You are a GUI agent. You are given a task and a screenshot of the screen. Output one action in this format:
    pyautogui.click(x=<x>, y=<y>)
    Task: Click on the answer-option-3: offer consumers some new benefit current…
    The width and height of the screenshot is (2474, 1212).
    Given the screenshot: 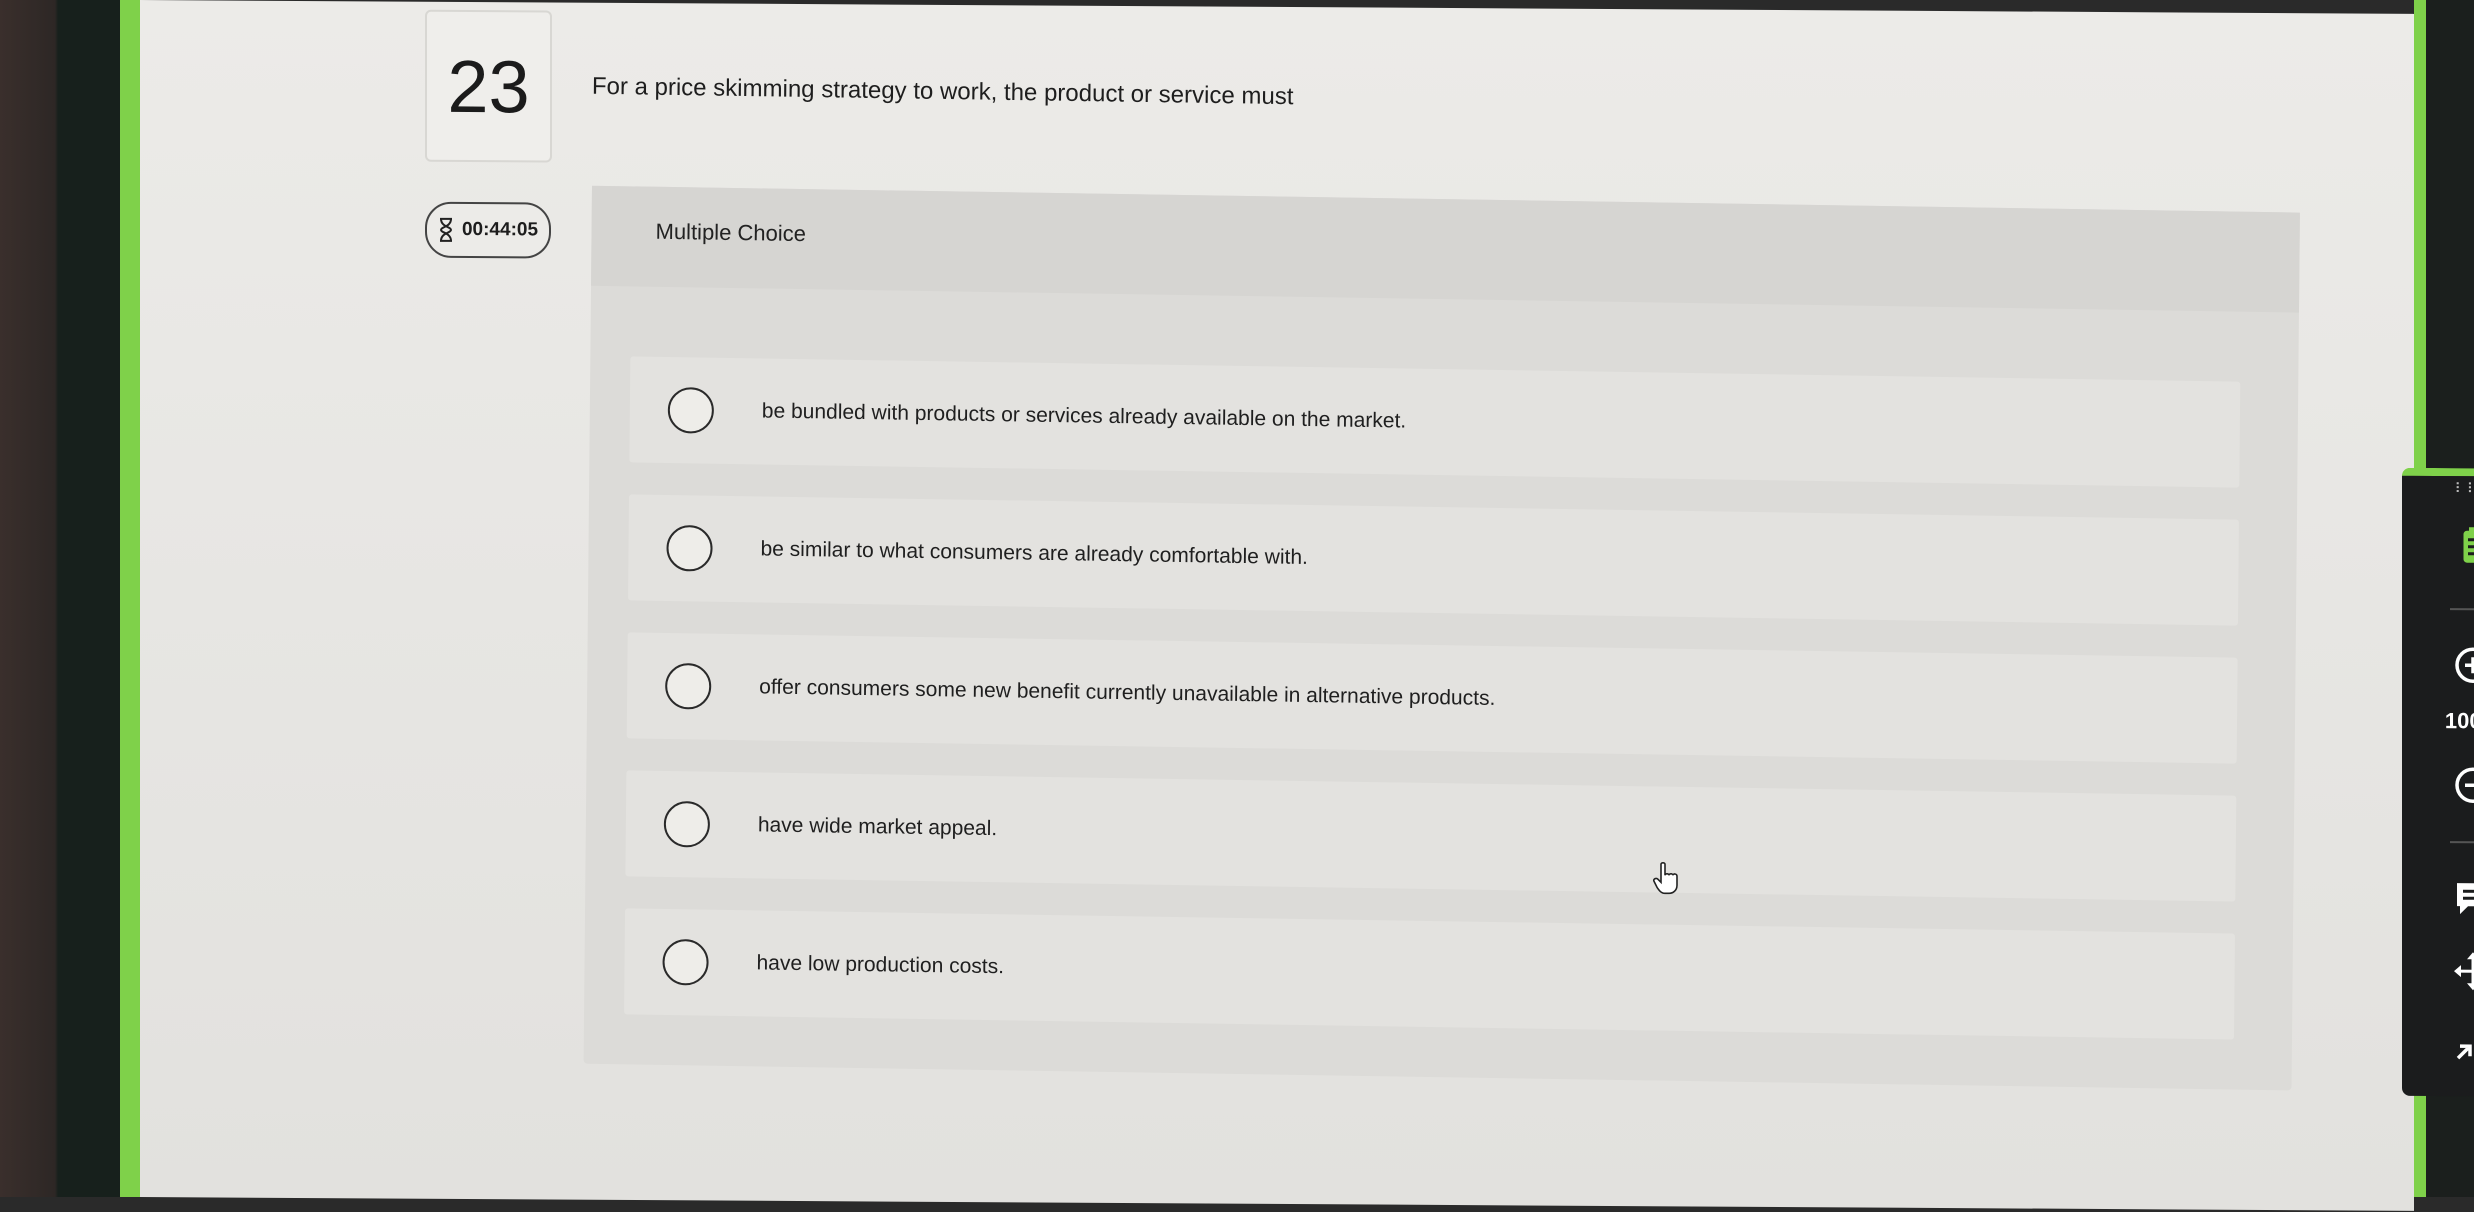 What is the action you would take?
    pyautogui.click(x=1432, y=698)
    